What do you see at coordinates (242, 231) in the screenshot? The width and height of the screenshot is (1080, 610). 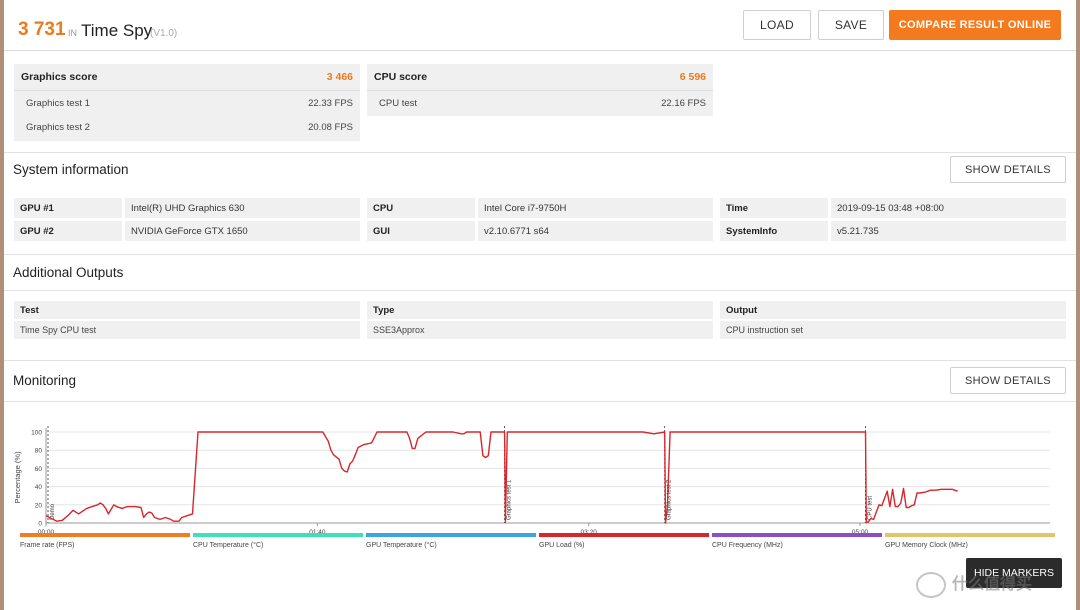 I see `info-value: NVIDIA GeForce GTX 1650` at bounding box center [242, 231].